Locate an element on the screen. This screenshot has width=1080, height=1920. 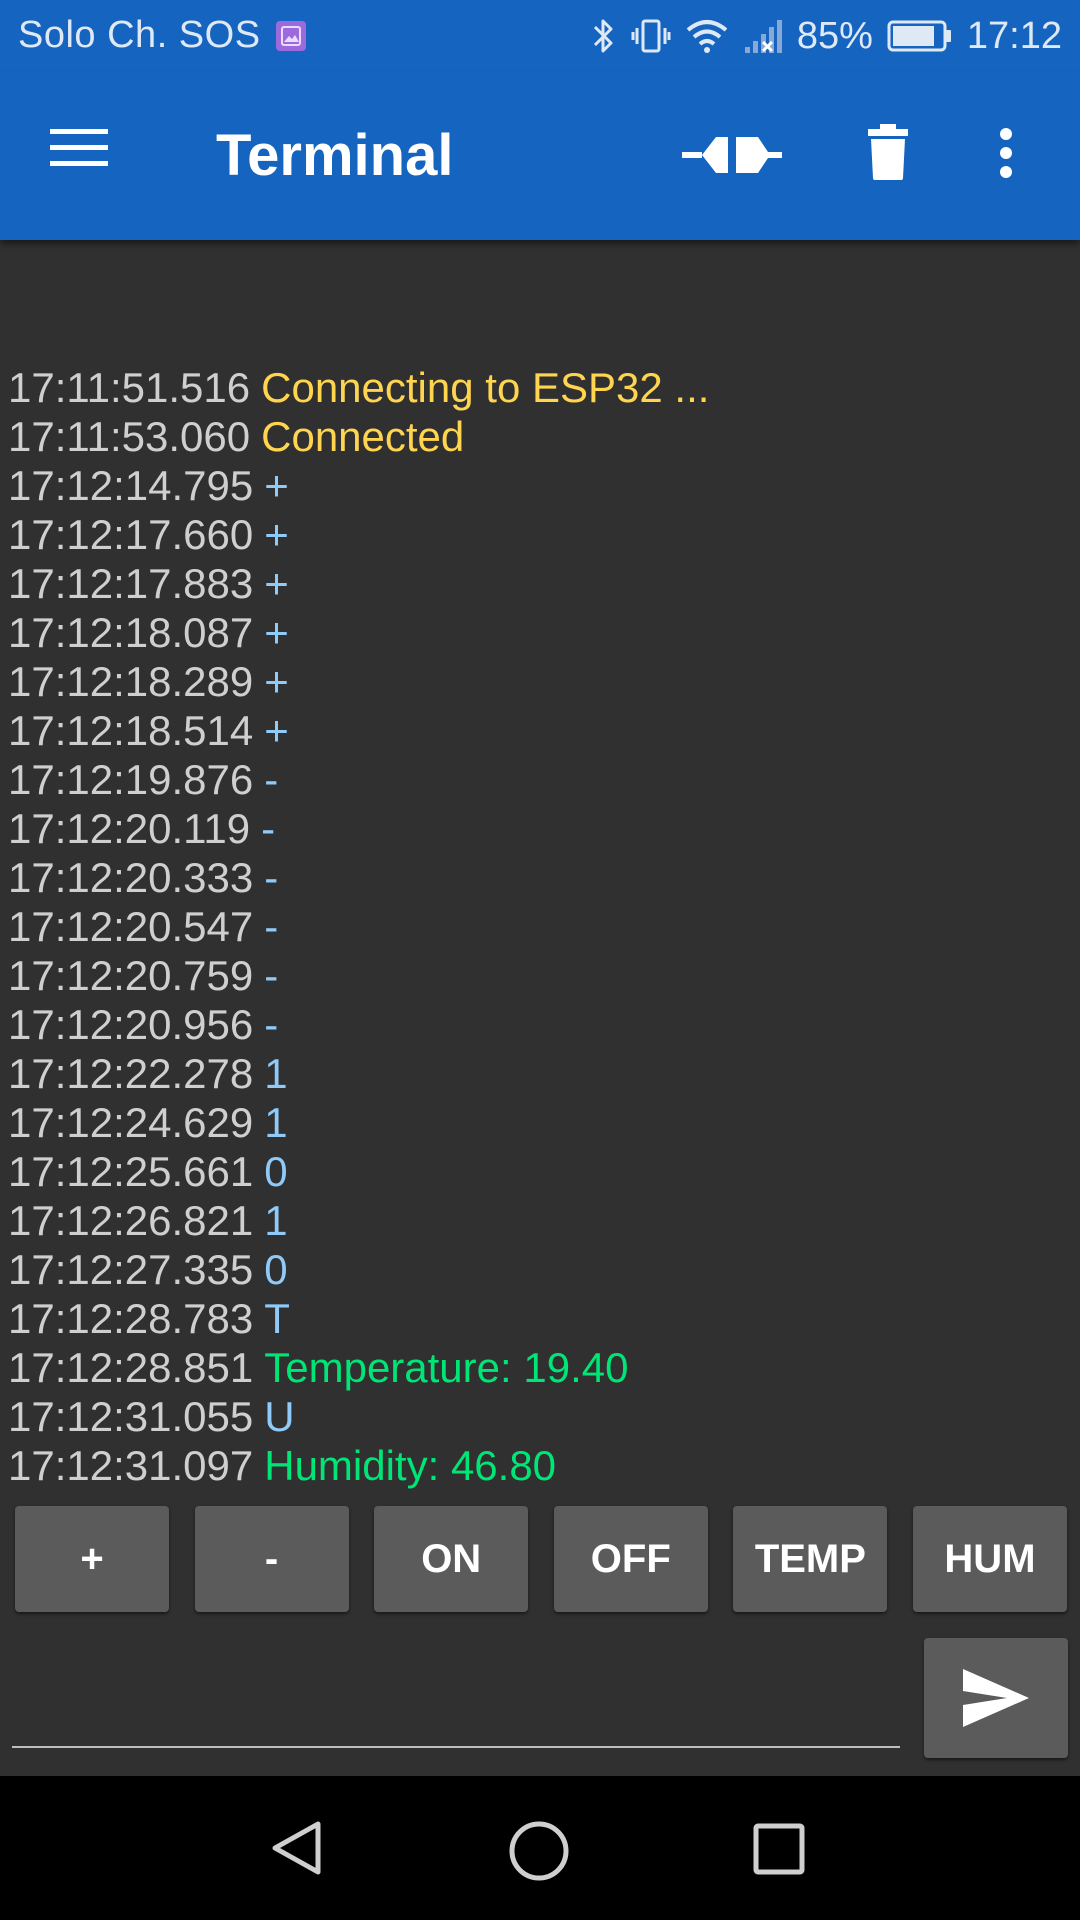
log-line: 17:12:26.821 1 is located at coordinates (358, 1220).